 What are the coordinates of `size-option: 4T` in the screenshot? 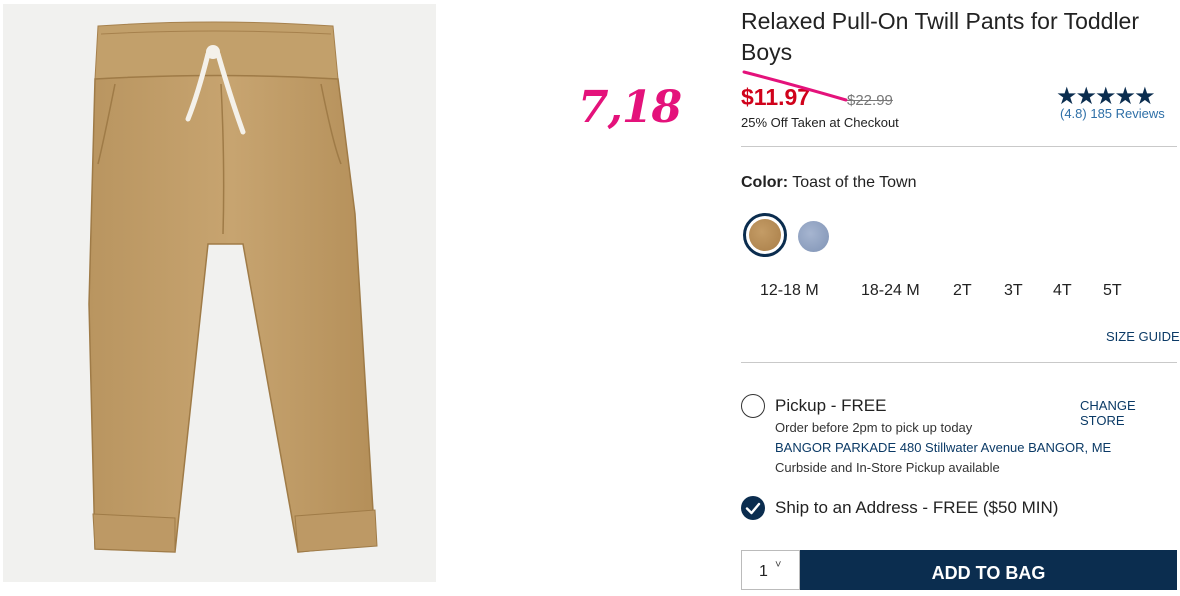 It's located at (1062, 291).